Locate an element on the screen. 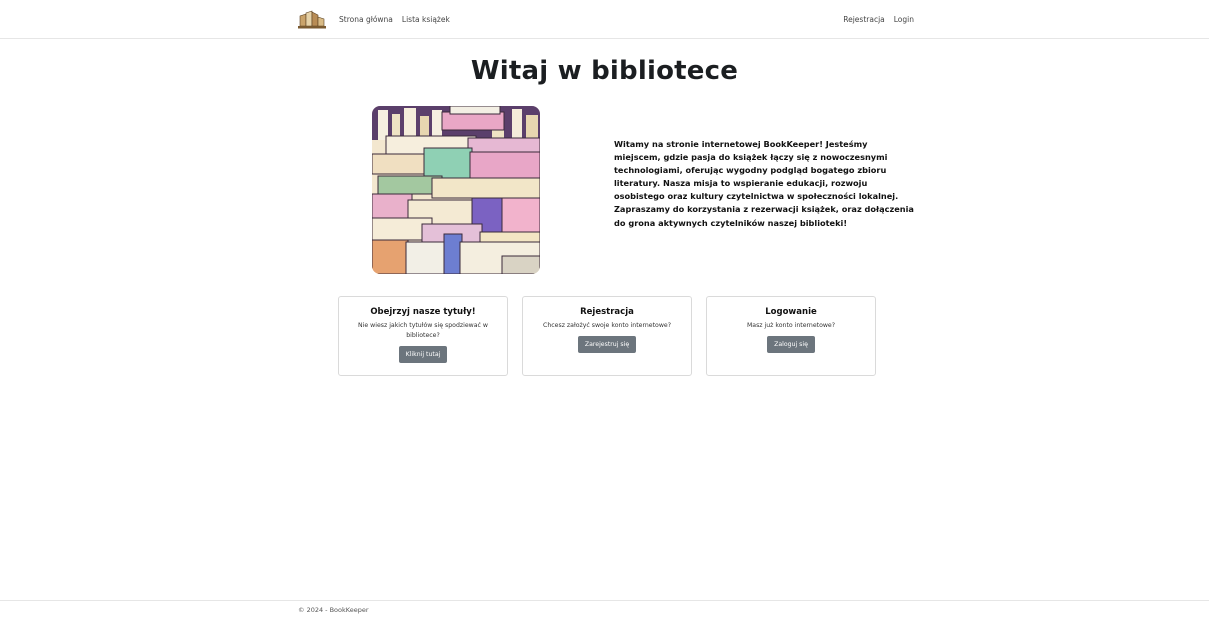  nav-link-register: Rejestracja is located at coordinates (864, 19).